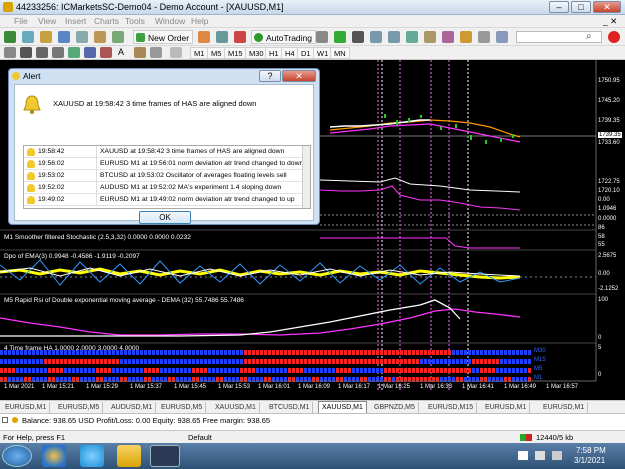  I want to click on alert-help-button: ?, so click(270, 76).